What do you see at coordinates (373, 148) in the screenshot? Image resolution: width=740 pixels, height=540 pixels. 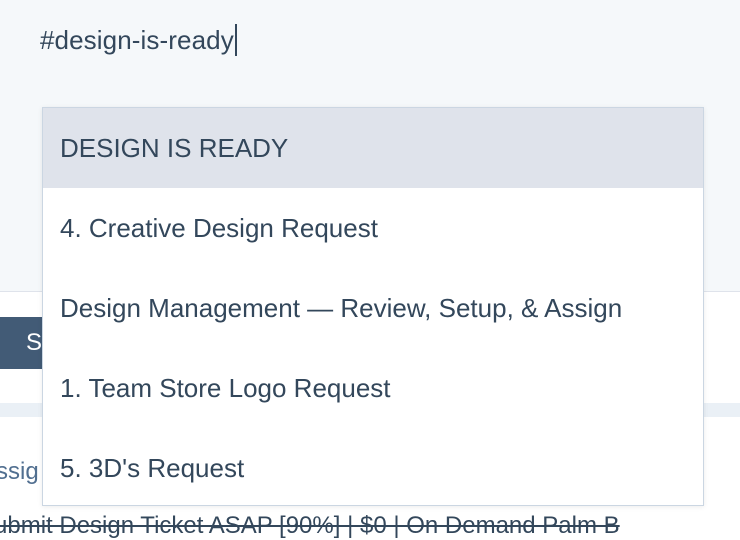 I see `dropdown-option-design-is-ready: DESIGN IS READY` at bounding box center [373, 148].